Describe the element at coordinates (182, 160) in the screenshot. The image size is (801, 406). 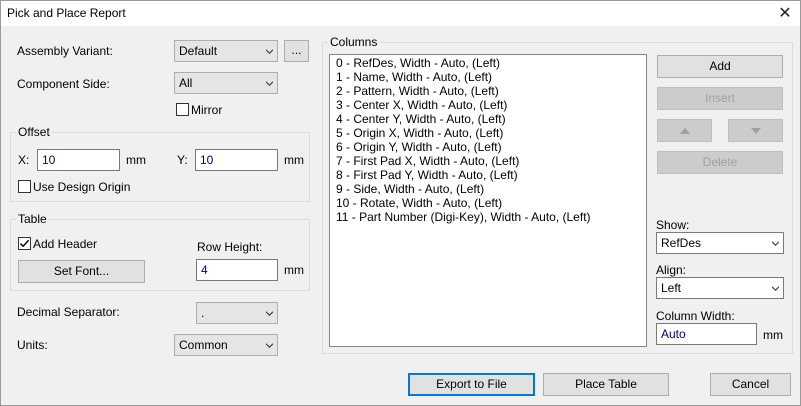
I see `offset-y-label: Y:` at that location.